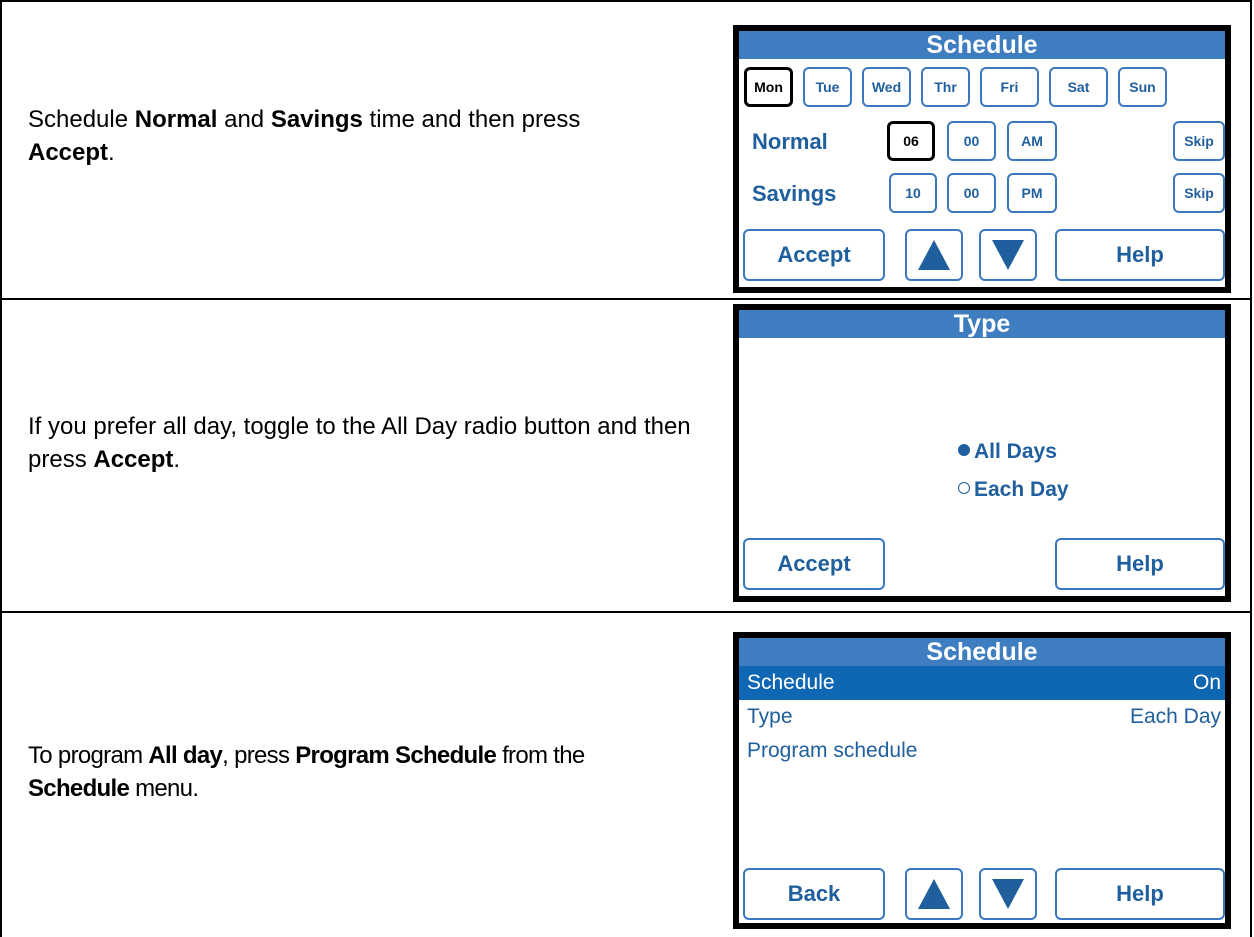  I want to click on menu-item-label: Schedule, so click(791, 682).